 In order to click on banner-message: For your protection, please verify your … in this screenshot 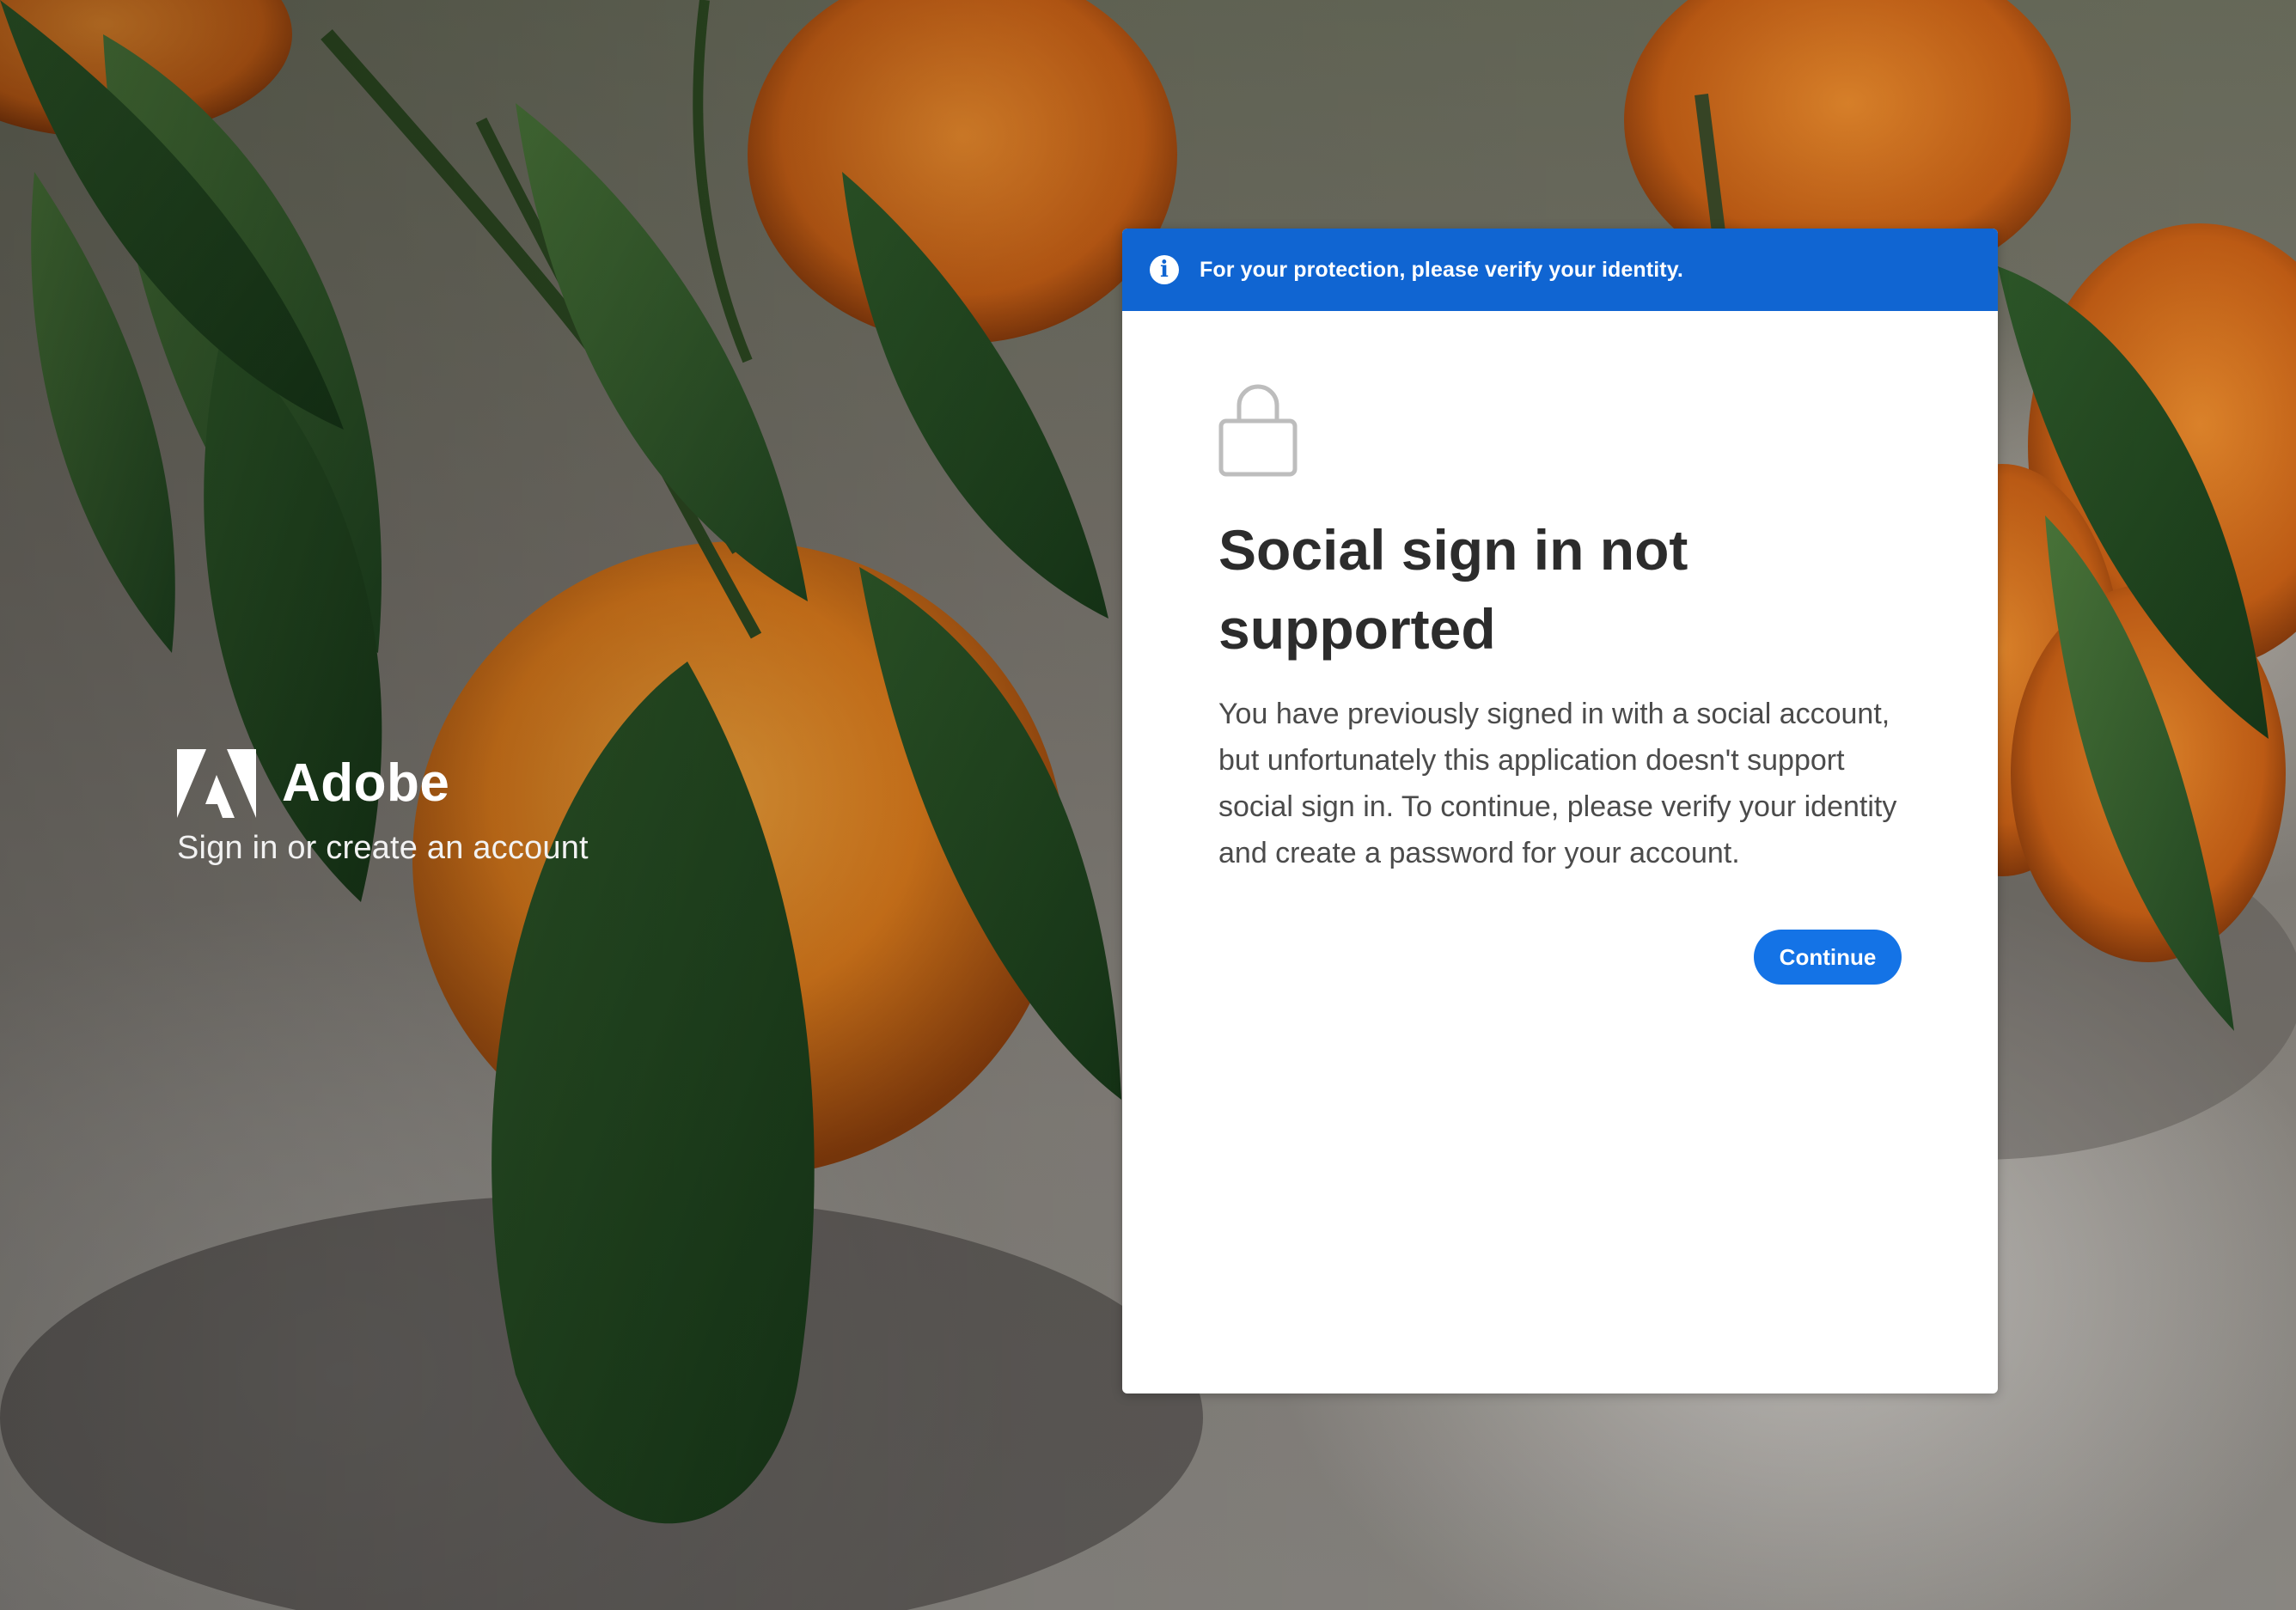, I will do `click(1441, 269)`.